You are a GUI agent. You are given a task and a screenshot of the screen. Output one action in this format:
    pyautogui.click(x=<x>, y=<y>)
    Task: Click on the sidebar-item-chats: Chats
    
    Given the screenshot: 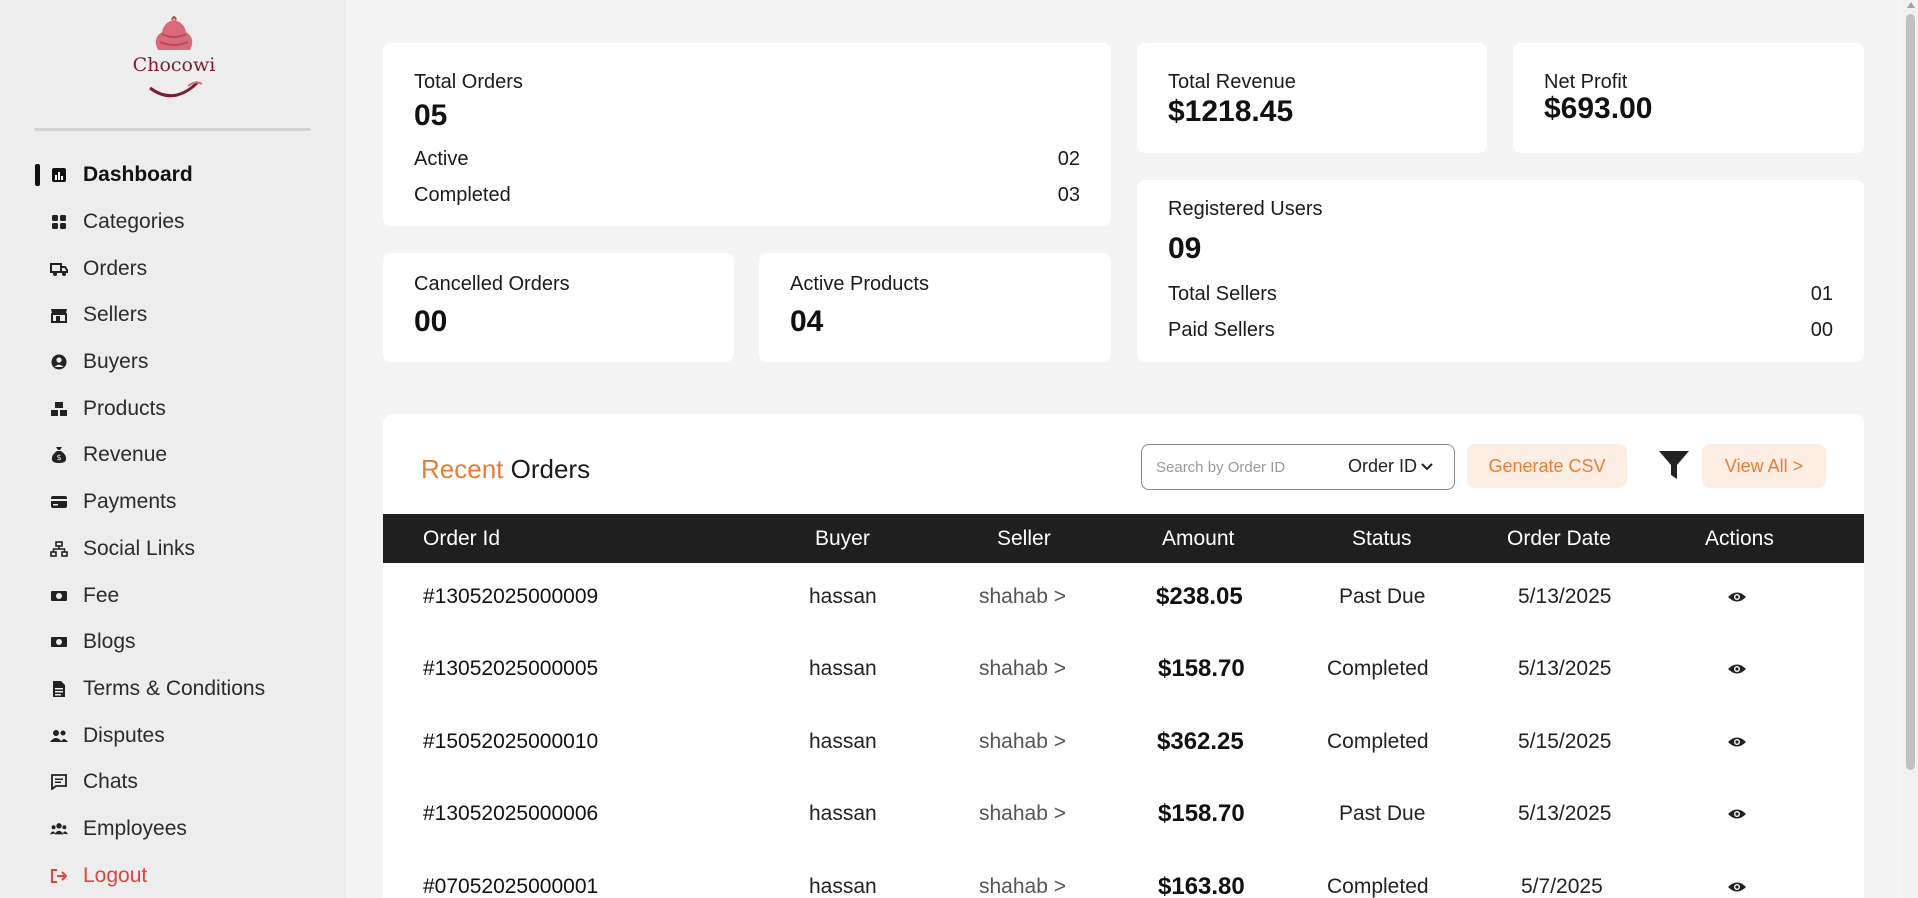 What is the action you would take?
    pyautogui.click(x=173, y=782)
    